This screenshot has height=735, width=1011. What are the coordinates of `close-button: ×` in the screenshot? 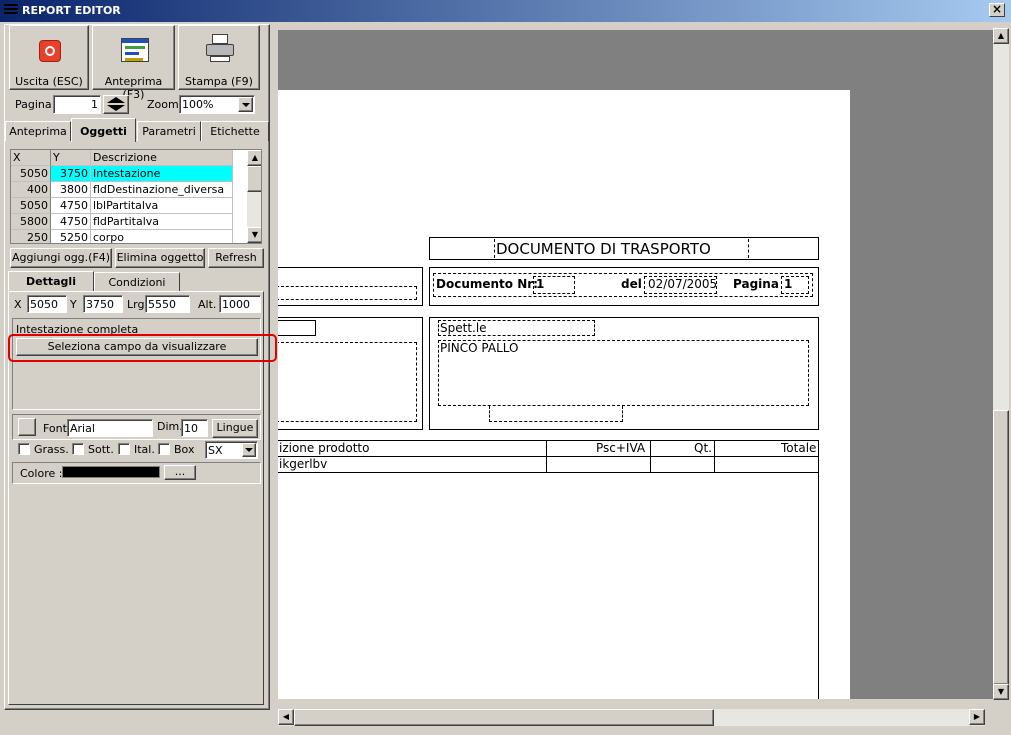 It's located at (997, 10).